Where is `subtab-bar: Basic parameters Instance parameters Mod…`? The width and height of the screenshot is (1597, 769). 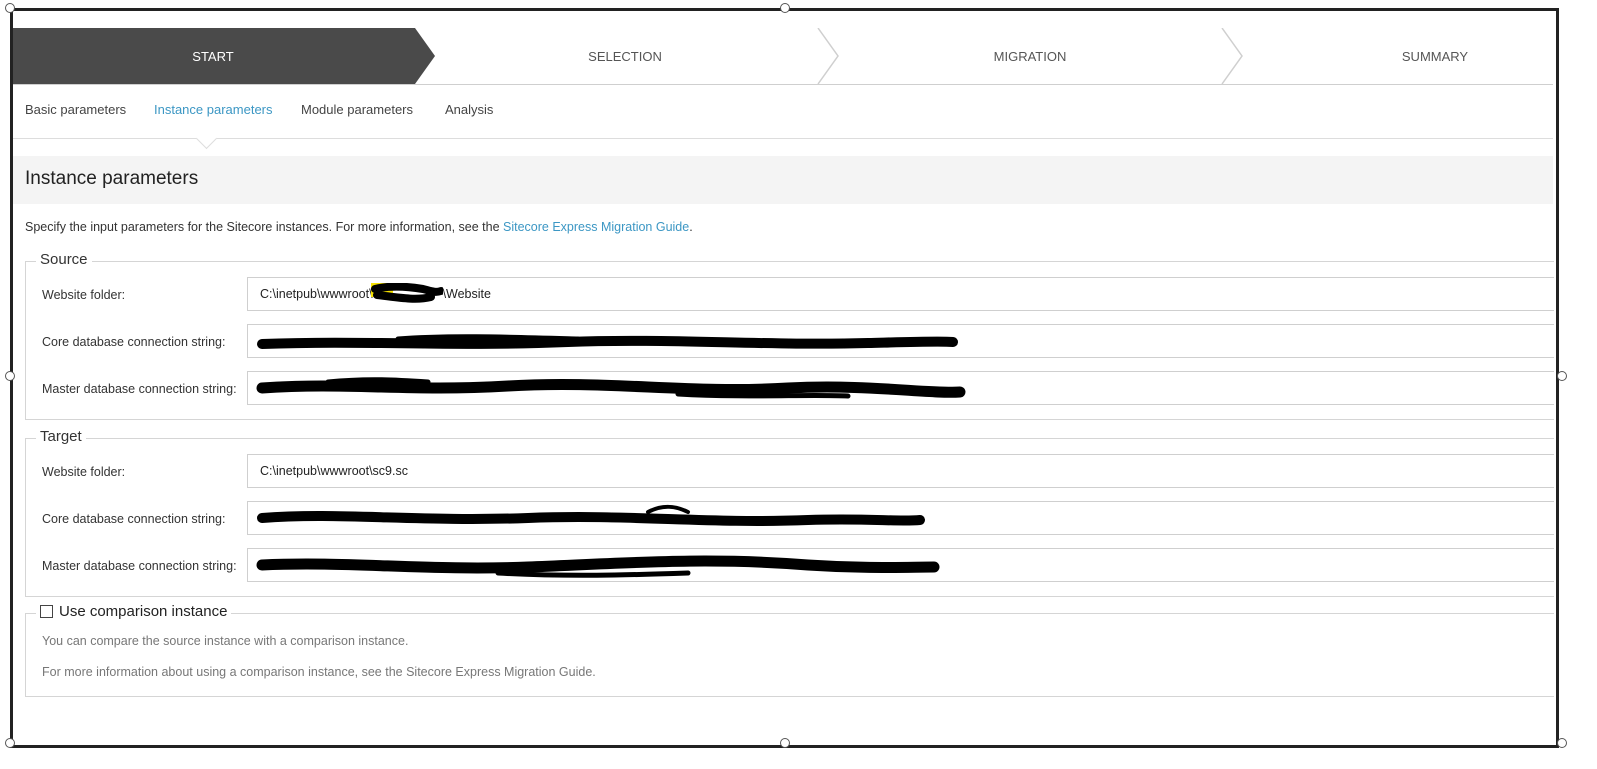
subtab-bar: Basic parameters Instance parameters Mod… is located at coordinates (783, 117).